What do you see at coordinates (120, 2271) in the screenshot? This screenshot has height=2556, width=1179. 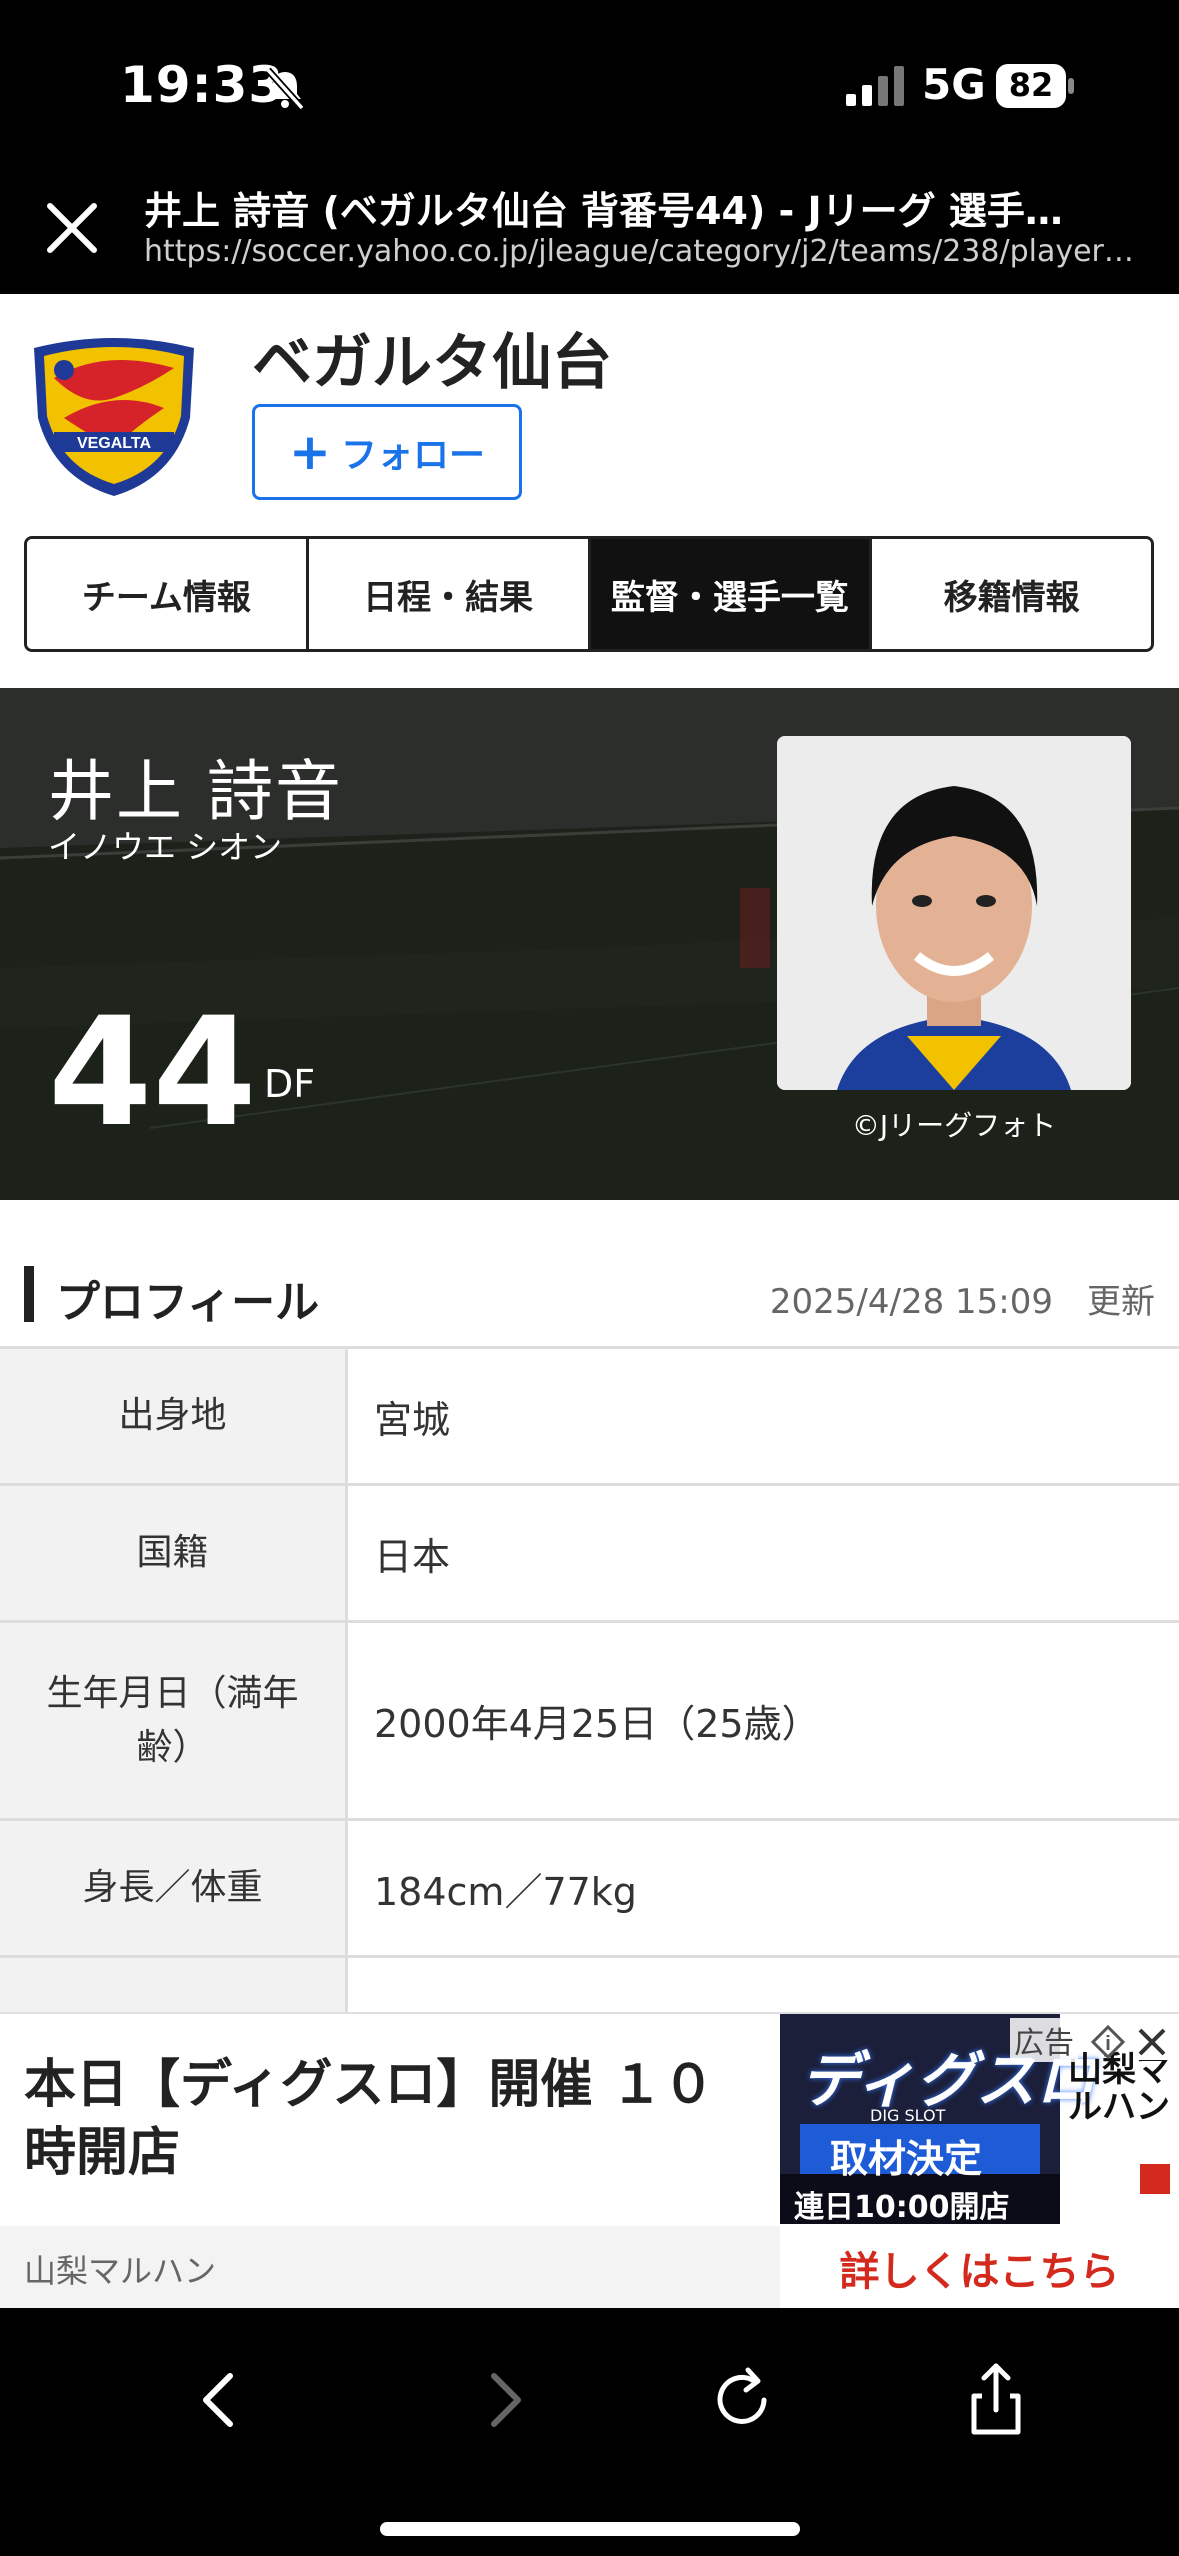 I see `ad-sponsor: 山梨マルハン` at bounding box center [120, 2271].